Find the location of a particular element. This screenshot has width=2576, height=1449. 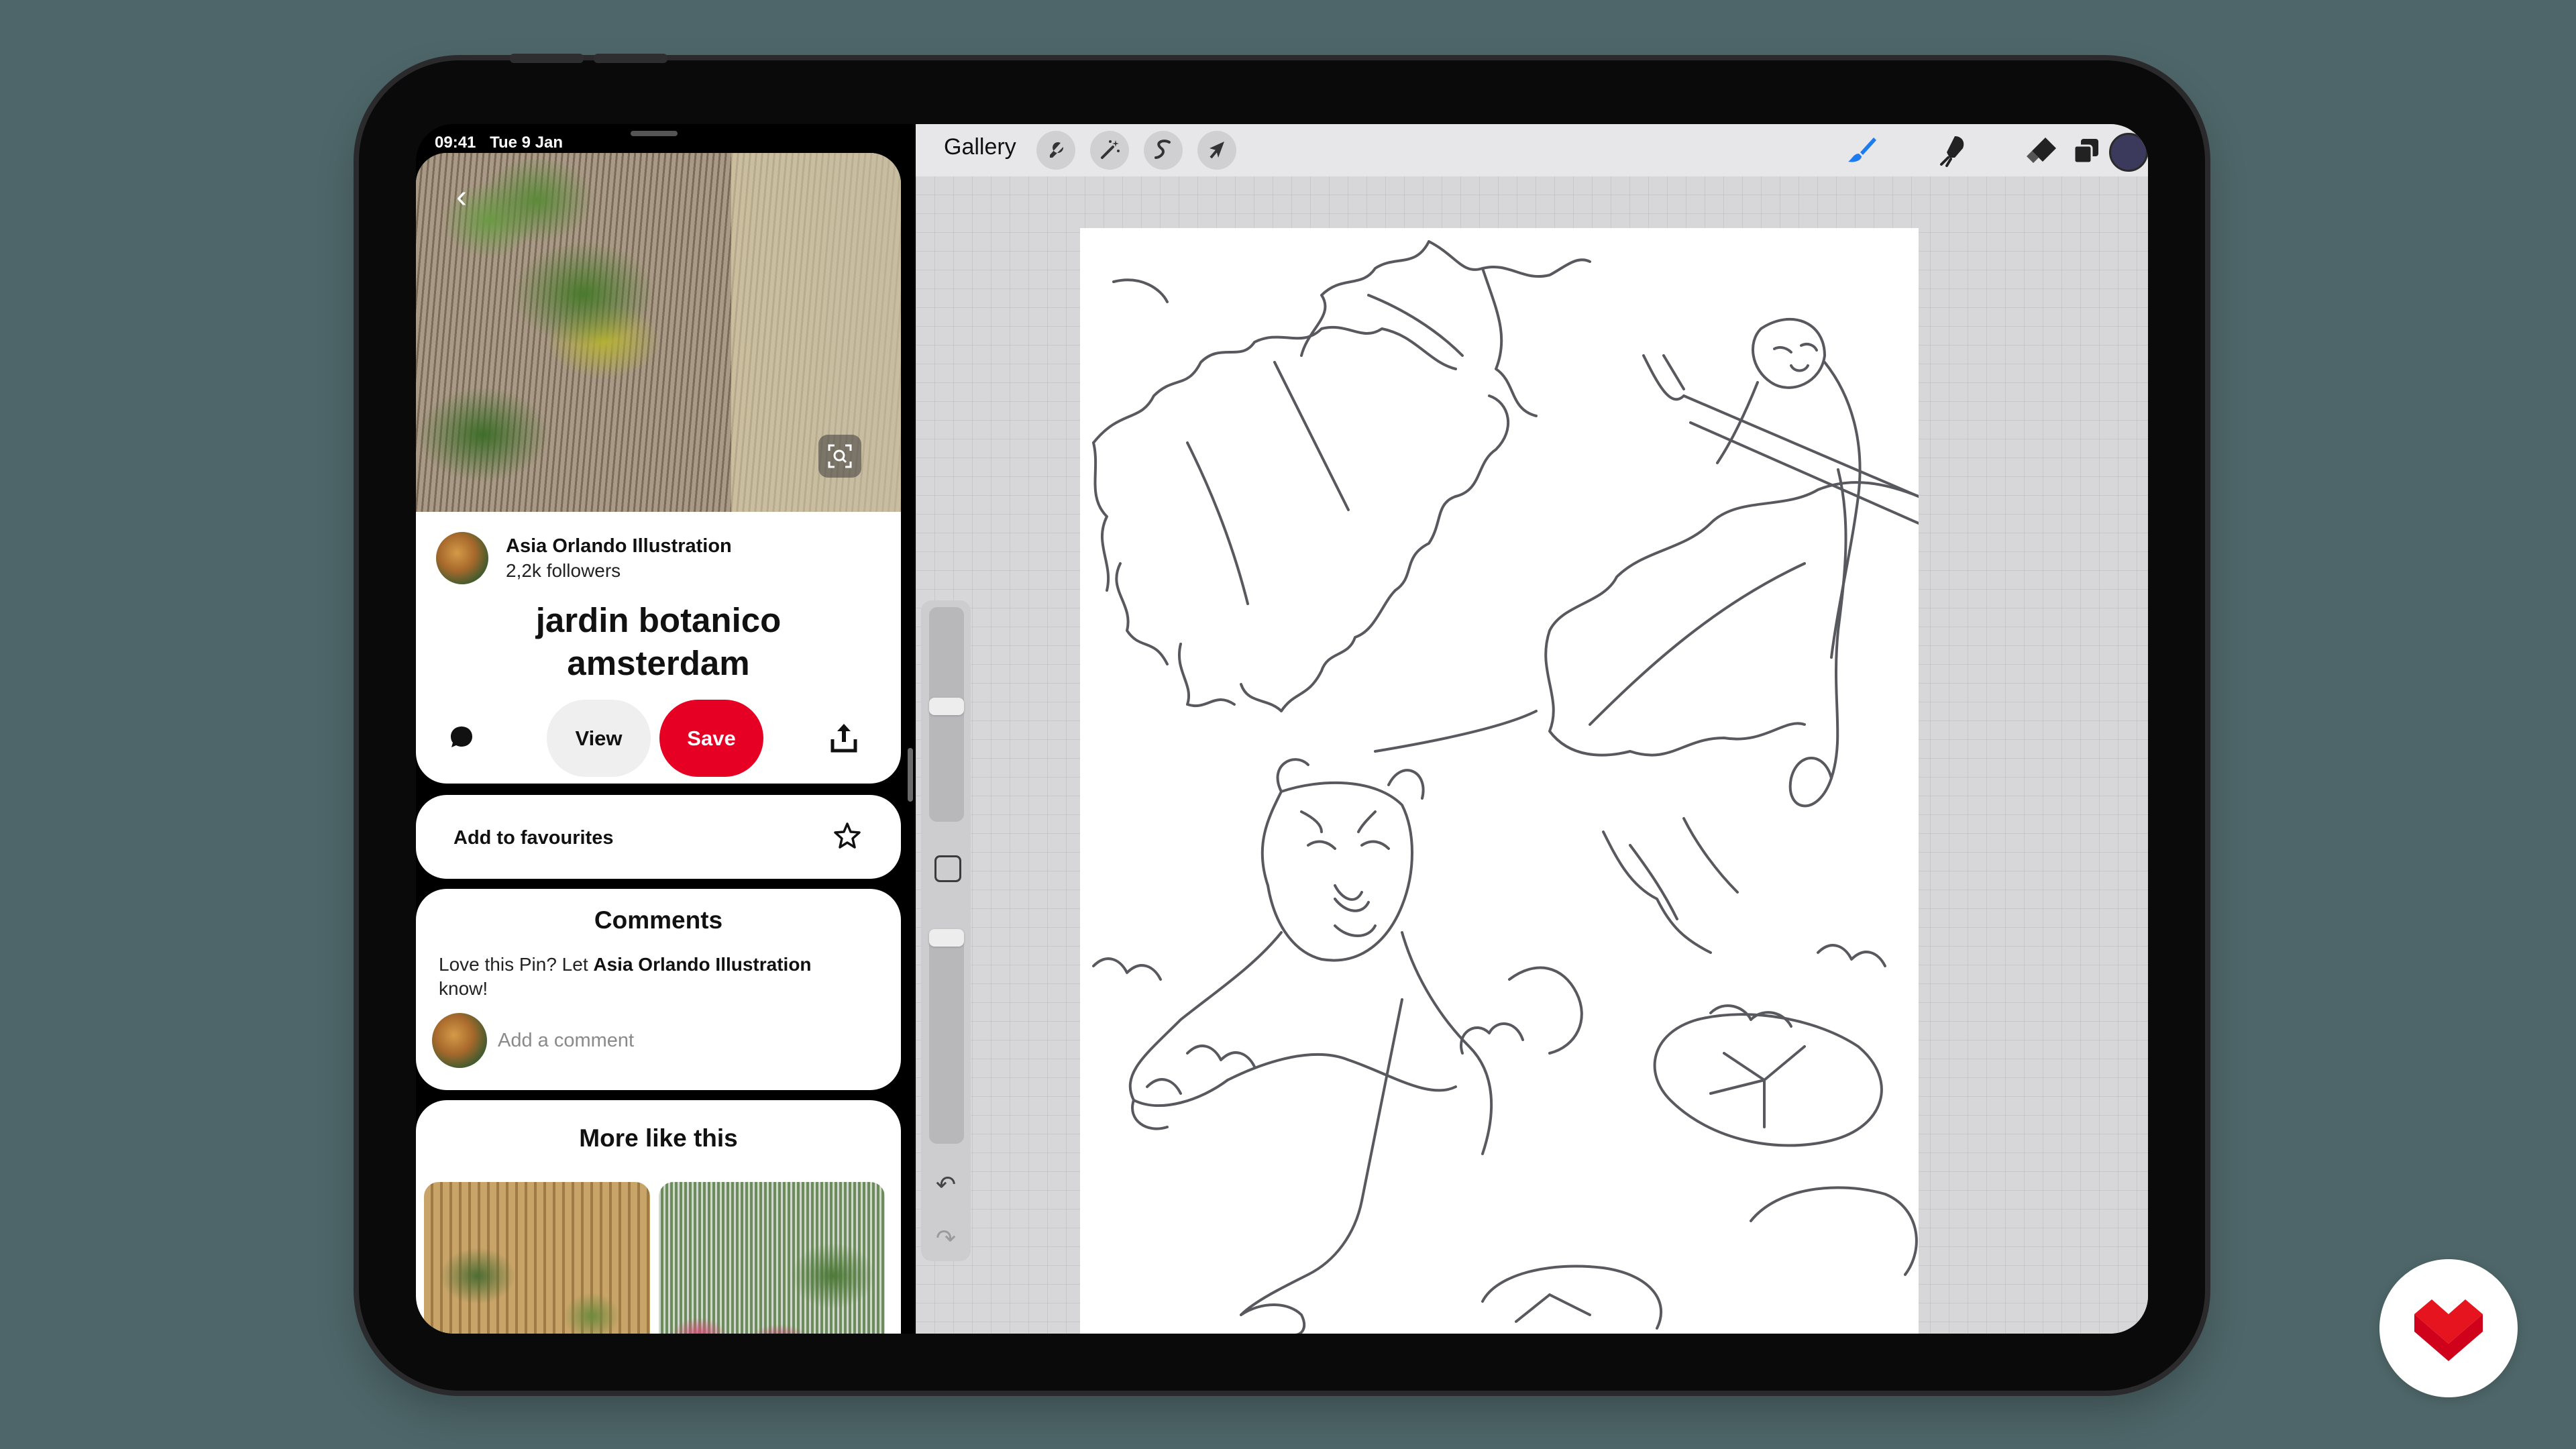

procreate-sidebar: ↶ ↷ is located at coordinates (946, 930).